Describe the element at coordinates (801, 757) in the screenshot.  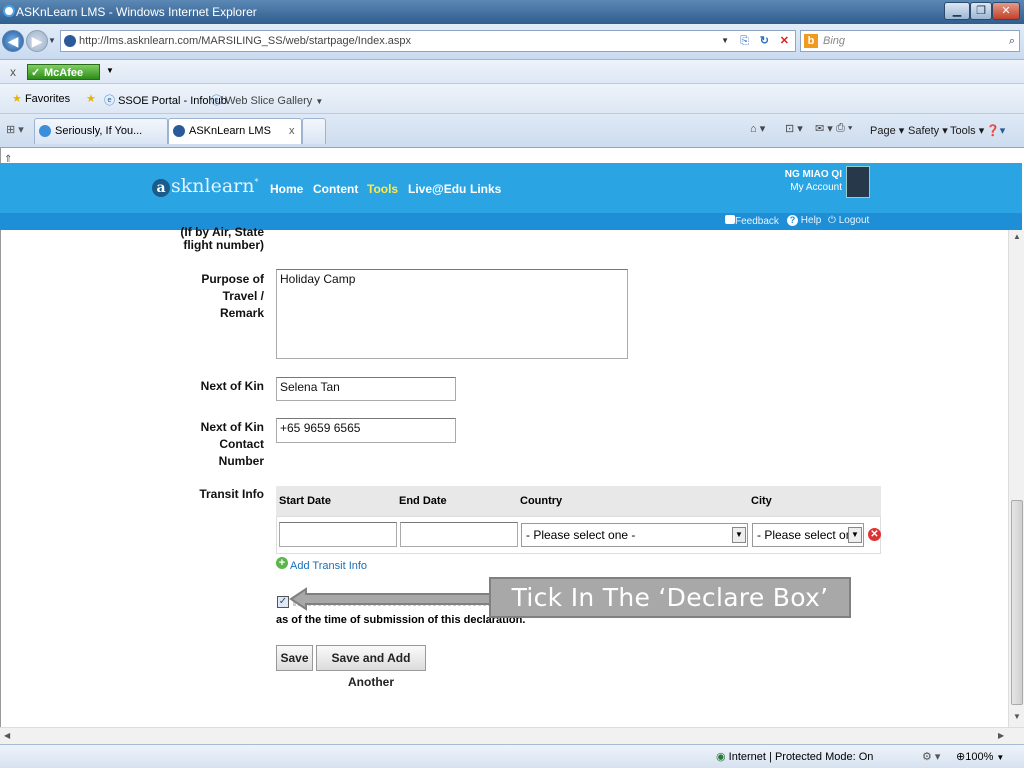
I see `zone-text: Internet | Protected Mode: On` at that location.